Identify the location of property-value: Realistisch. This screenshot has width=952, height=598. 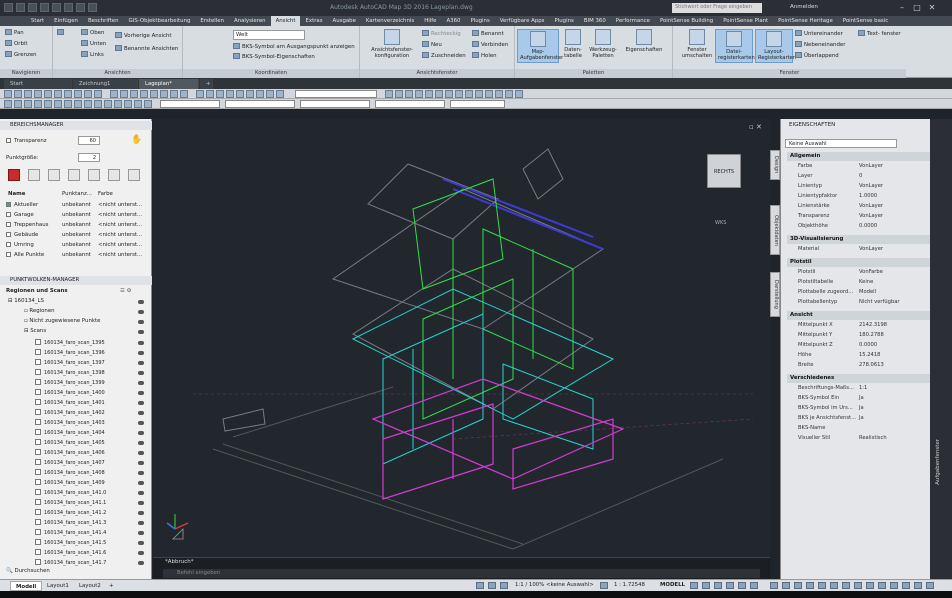
(873, 438).